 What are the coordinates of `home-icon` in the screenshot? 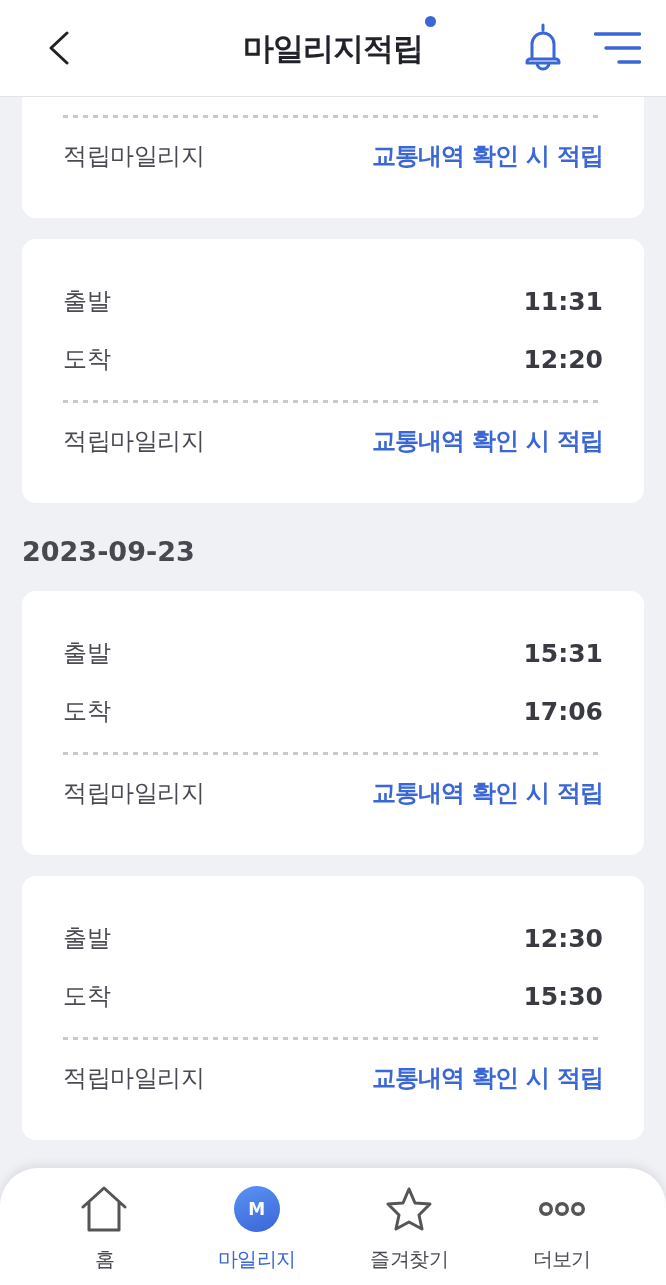 It's located at (104, 1209).